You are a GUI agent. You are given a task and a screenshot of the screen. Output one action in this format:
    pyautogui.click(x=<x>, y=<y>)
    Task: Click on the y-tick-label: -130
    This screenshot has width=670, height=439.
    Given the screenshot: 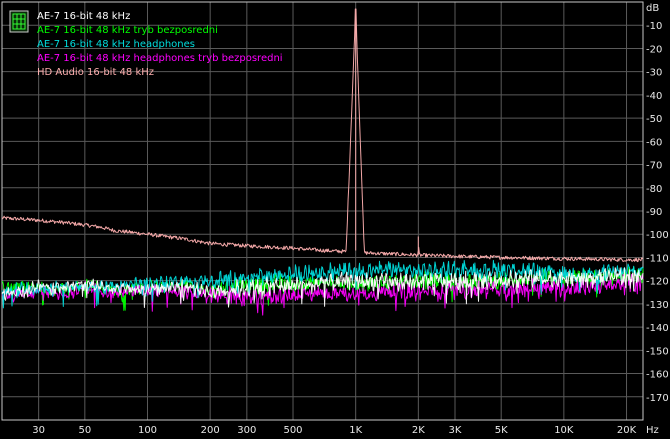 What is the action you would take?
    pyautogui.click(x=657, y=305)
    